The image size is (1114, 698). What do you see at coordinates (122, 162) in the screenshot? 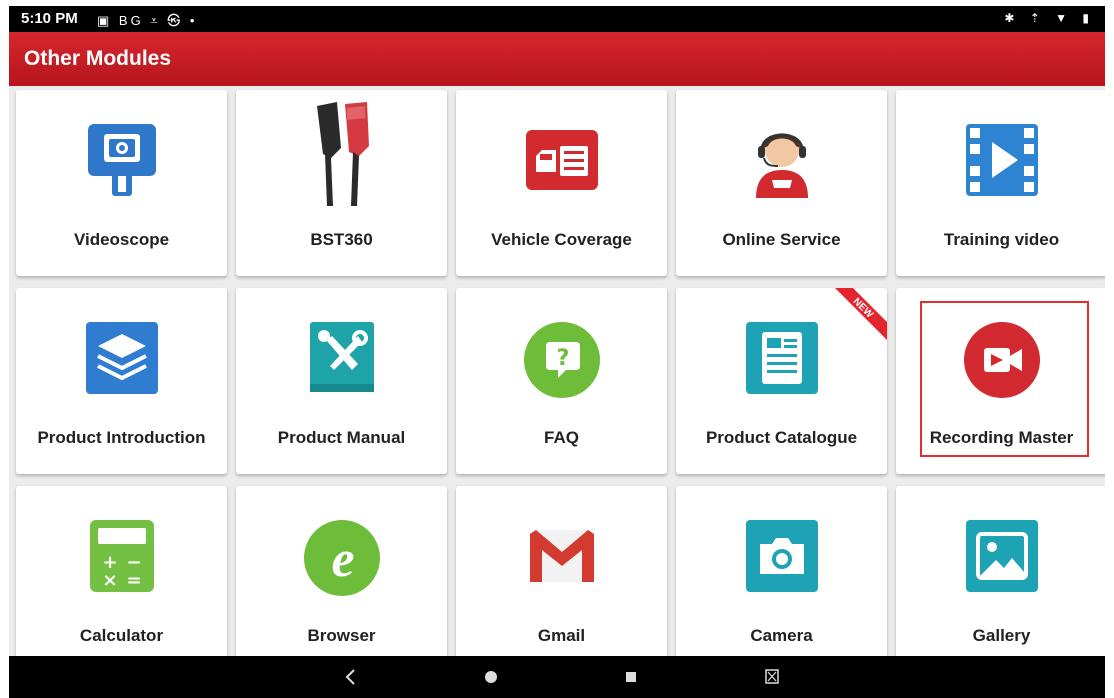
I see `videoscope-icon` at bounding box center [122, 162].